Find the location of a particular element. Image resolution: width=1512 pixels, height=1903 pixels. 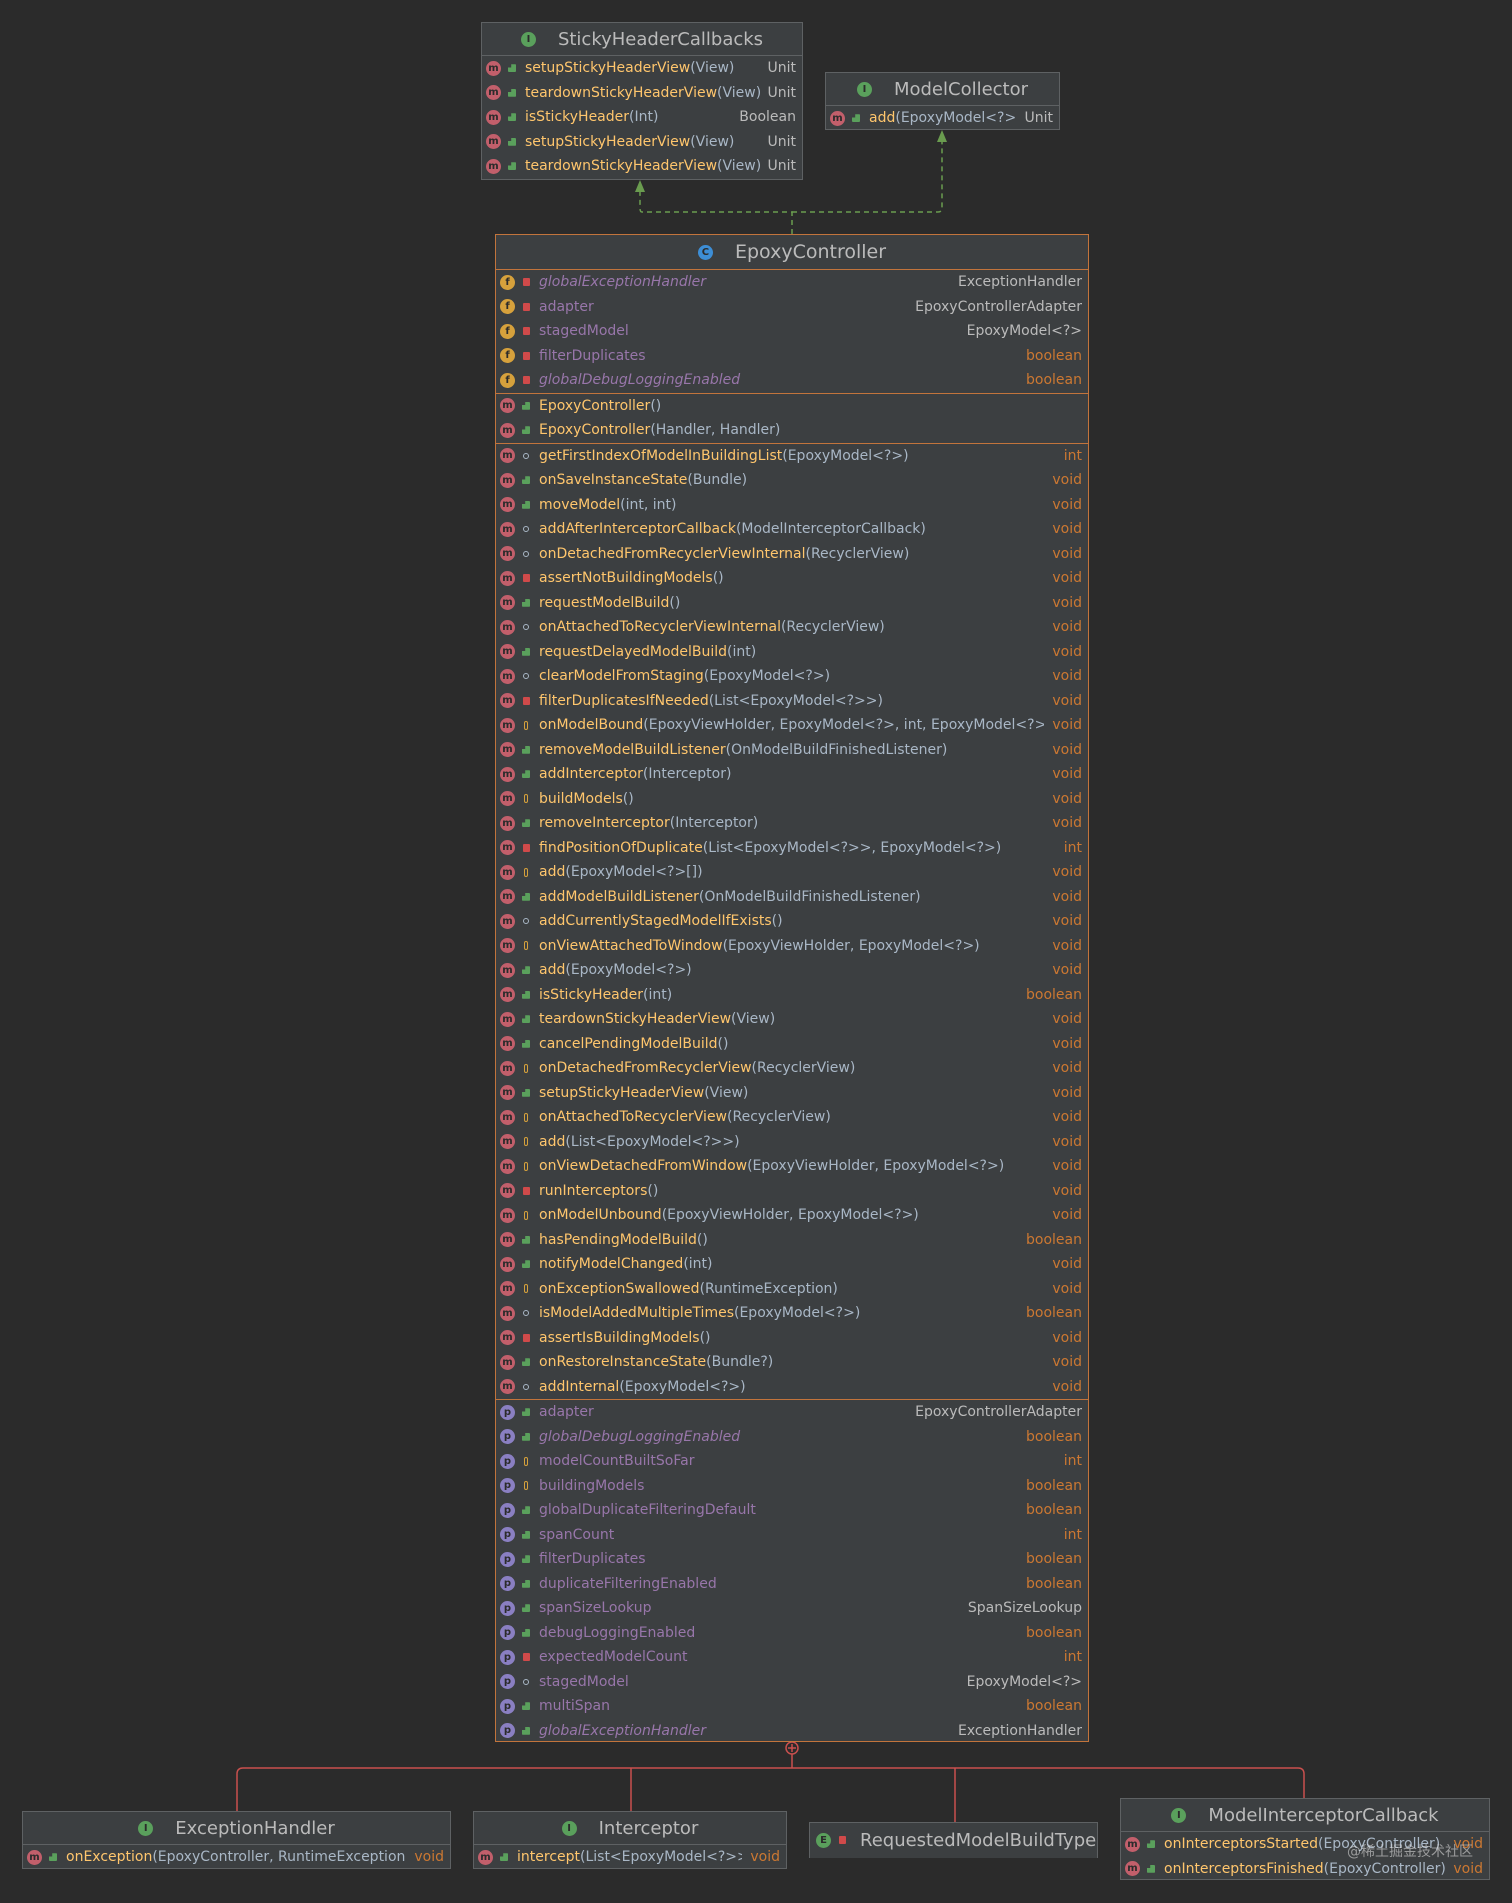

ctor-row: m EpoxyController() is located at coordinates (792, 406).